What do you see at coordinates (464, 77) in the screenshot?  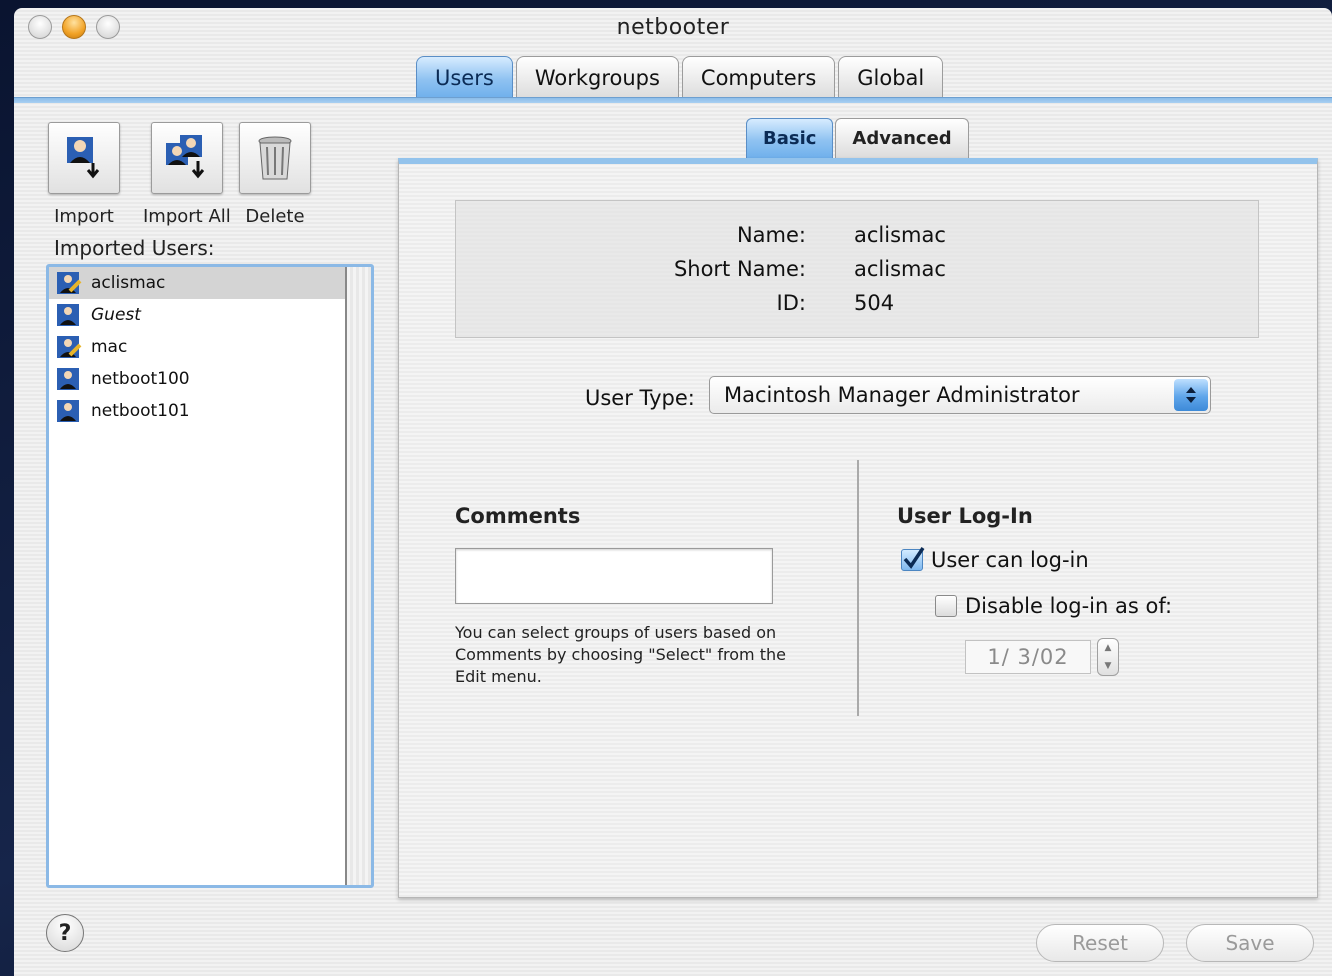 I see `tab-users: Users` at bounding box center [464, 77].